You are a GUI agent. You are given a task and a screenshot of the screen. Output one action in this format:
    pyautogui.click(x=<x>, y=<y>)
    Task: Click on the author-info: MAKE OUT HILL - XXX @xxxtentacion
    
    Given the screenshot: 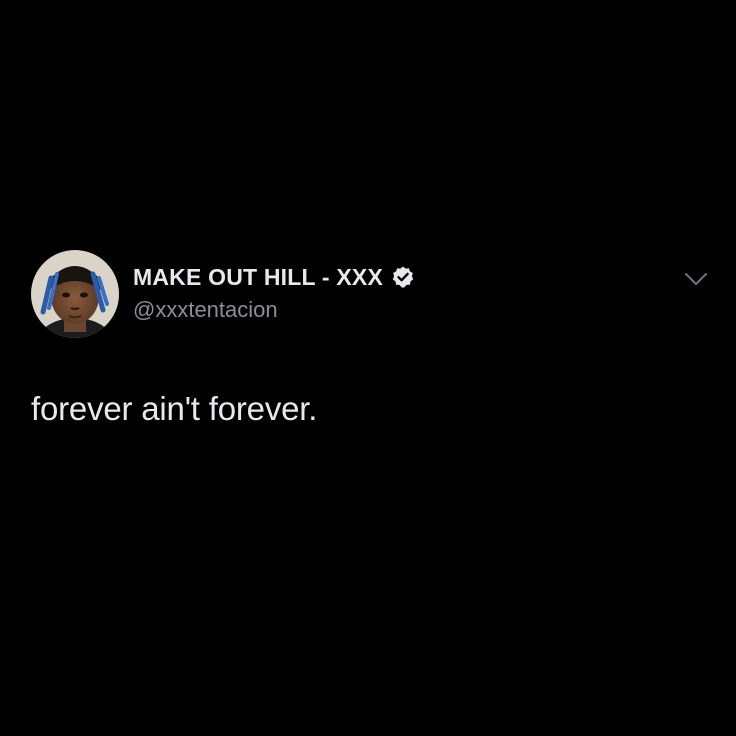 What is the action you would take?
    pyautogui.click(x=274, y=292)
    